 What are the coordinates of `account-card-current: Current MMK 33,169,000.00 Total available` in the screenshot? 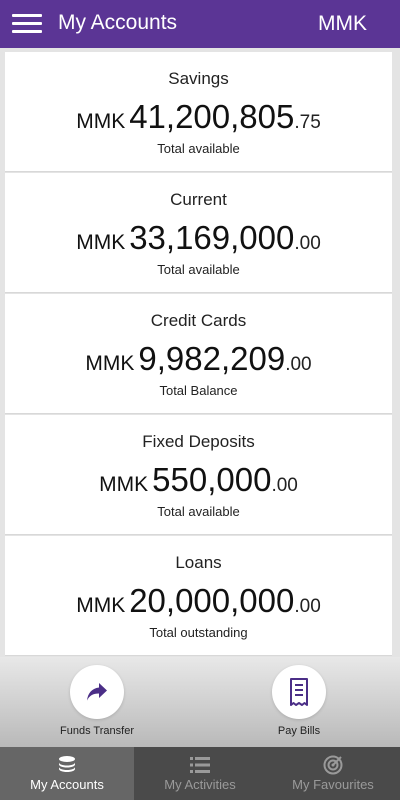 It's located at (198, 233).